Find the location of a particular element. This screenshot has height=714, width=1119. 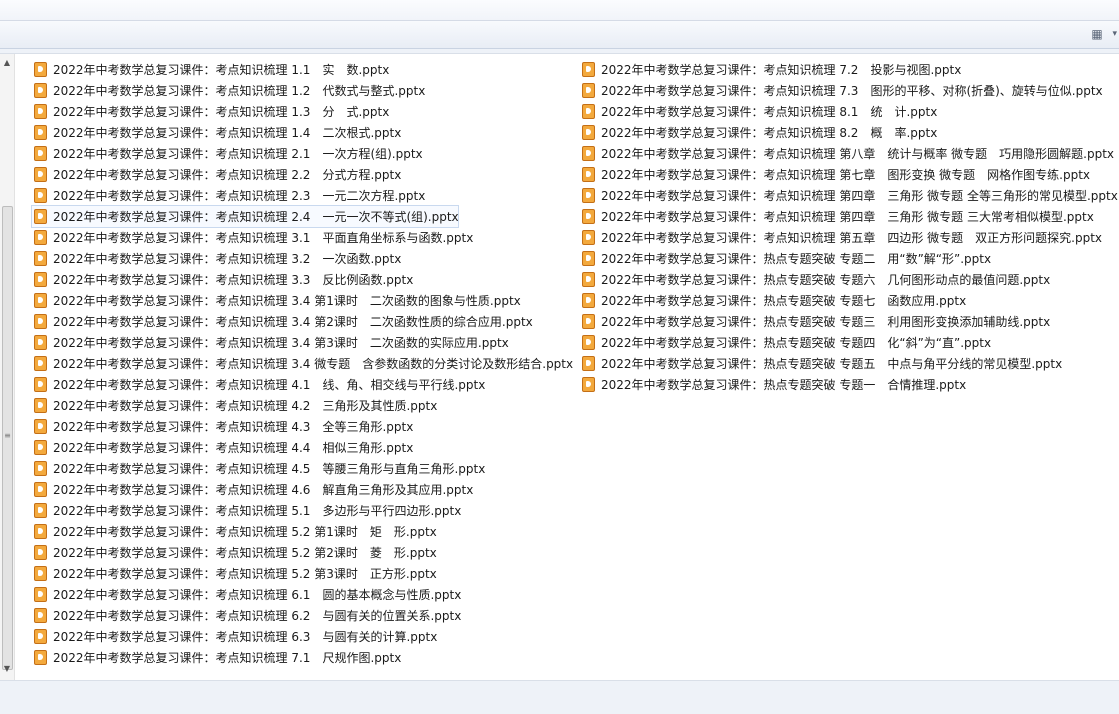

file-name: 2022年中考数学总复习课件：考点知识梳理 4.3 全等三角形.pptx is located at coordinates (233, 427).